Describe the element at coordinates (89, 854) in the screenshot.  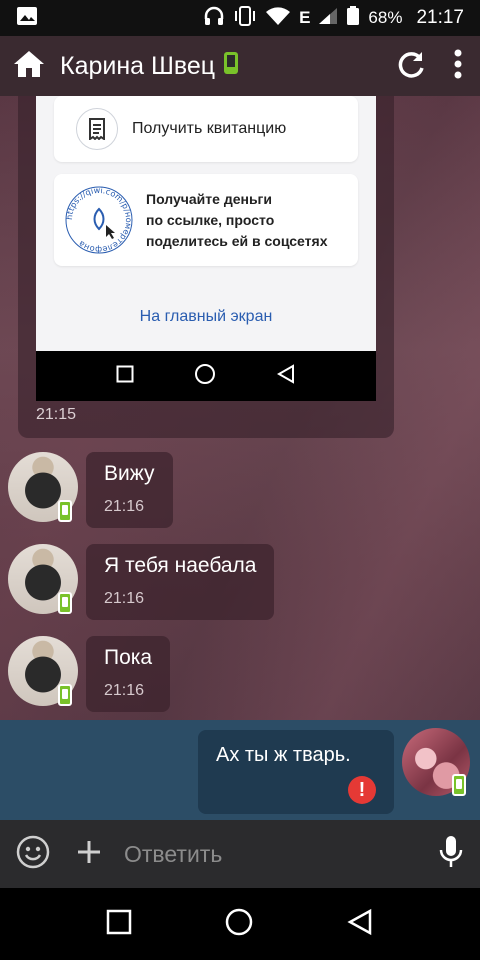
I see `add-attachment-icon` at that location.